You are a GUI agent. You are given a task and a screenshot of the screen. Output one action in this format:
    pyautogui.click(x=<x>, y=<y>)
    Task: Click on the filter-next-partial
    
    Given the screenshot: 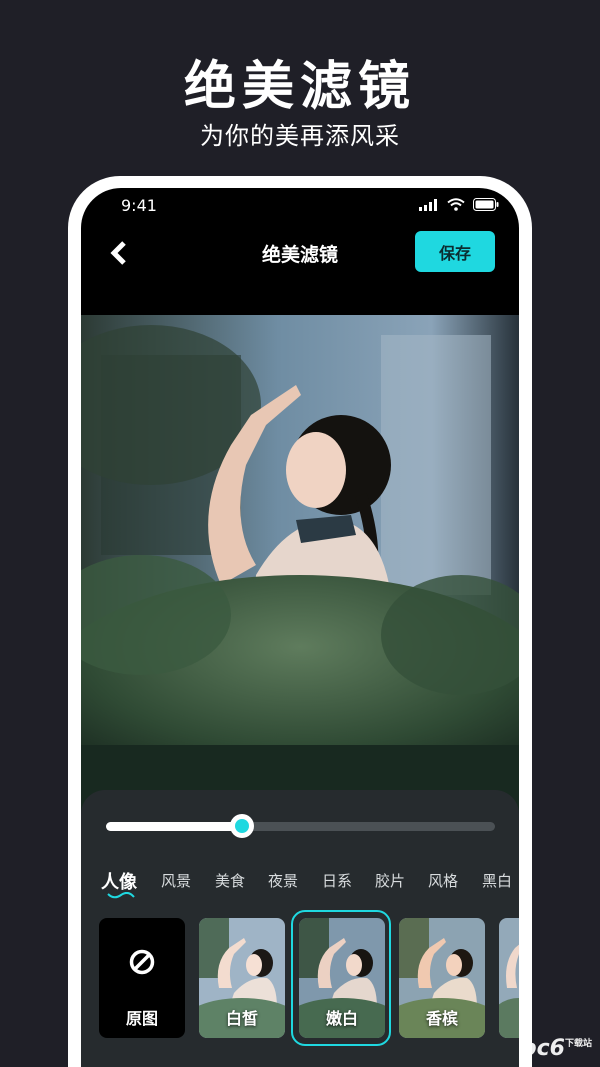 What is the action you would take?
    pyautogui.click(x=509, y=978)
    